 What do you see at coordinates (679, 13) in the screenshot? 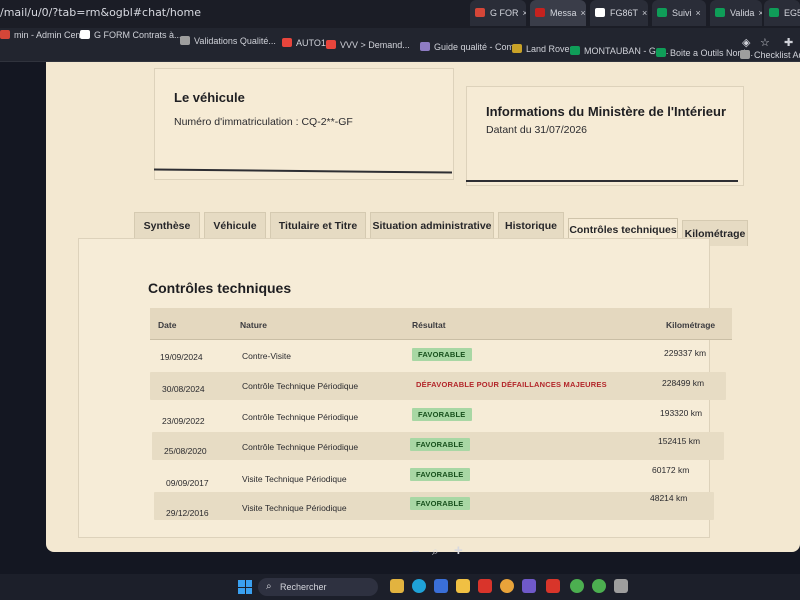
I see `browser-tab: Suivi ×` at bounding box center [679, 13].